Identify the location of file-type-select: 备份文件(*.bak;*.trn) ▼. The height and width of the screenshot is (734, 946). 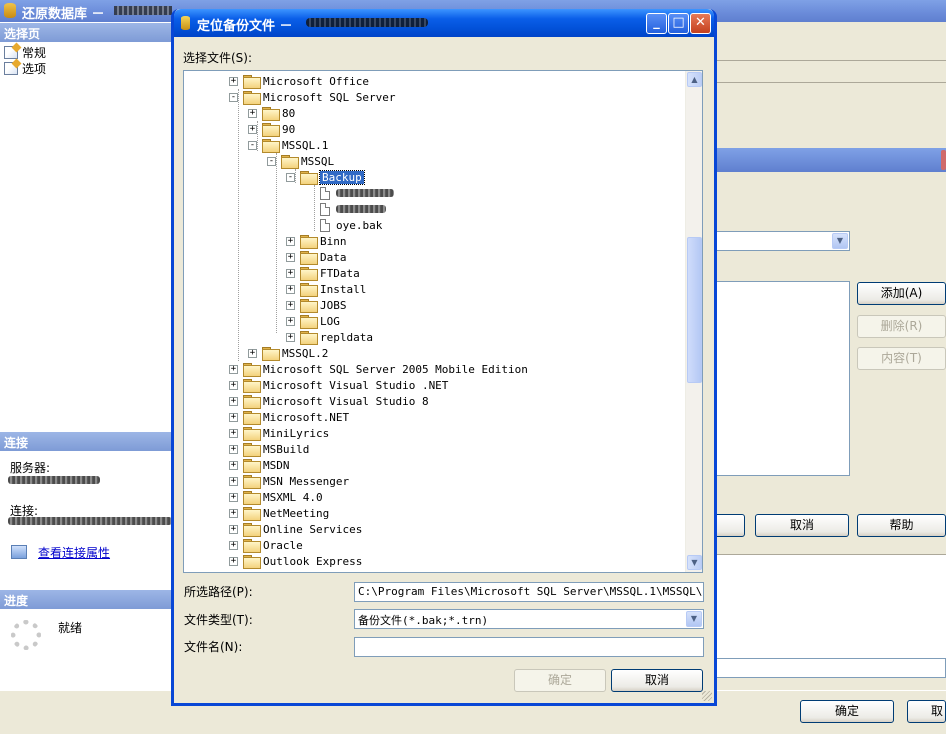
(529, 619).